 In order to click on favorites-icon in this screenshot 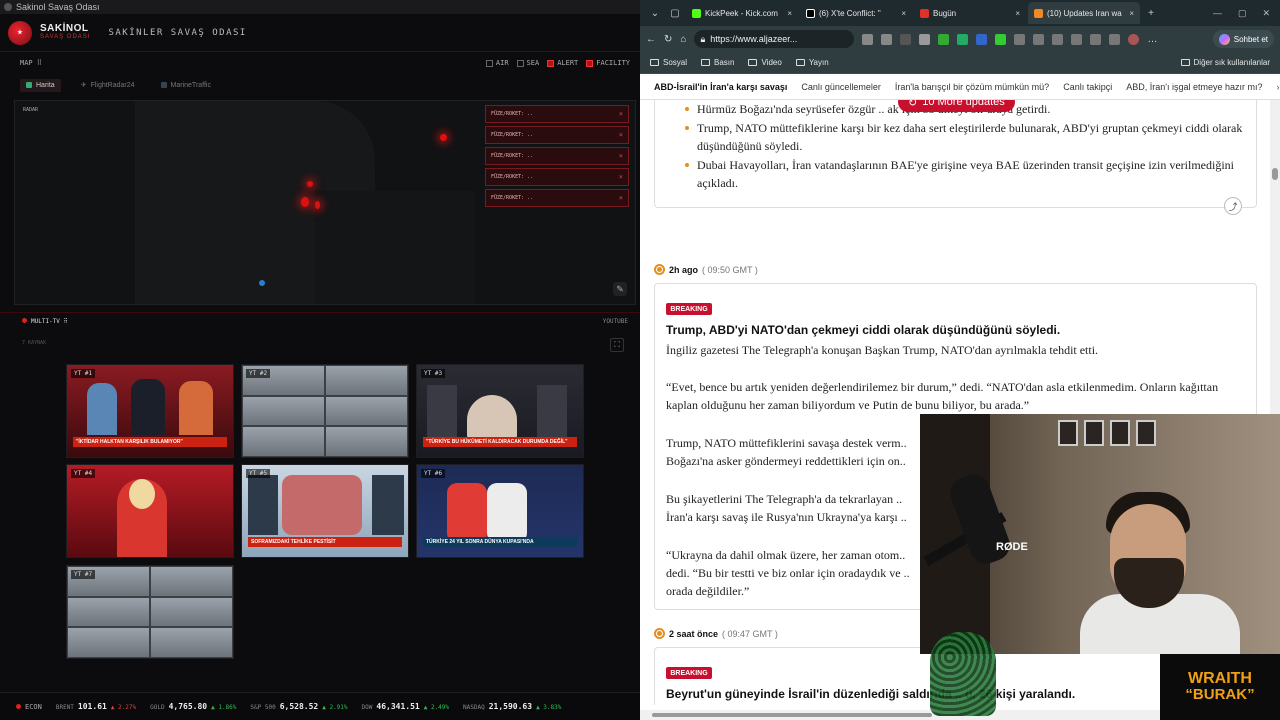, I will do `click(1077, 39)`.